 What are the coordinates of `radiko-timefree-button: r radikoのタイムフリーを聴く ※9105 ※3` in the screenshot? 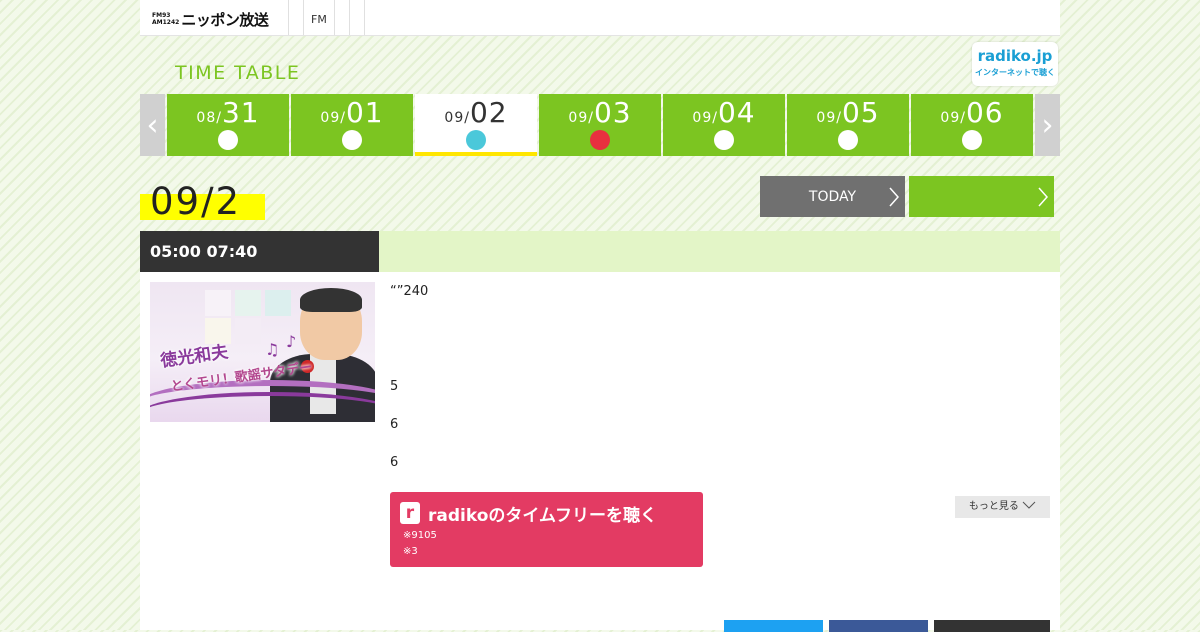 It's located at (546, 529).